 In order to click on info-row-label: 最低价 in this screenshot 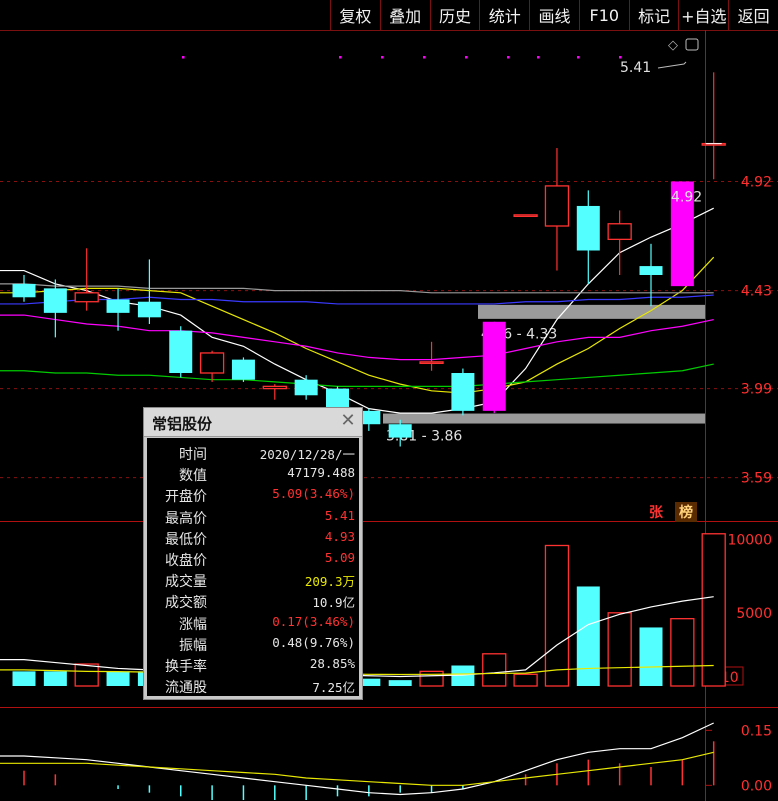, I will do `click(186, 539)`.